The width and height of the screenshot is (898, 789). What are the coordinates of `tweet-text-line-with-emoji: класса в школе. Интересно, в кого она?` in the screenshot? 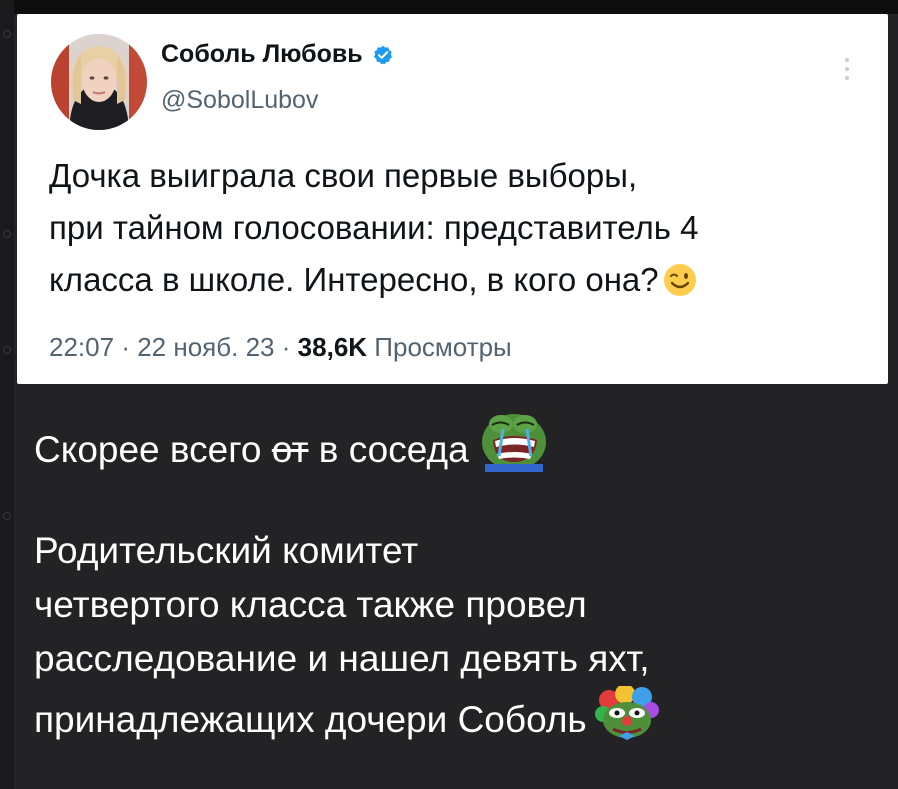 It's located at (459, 280).